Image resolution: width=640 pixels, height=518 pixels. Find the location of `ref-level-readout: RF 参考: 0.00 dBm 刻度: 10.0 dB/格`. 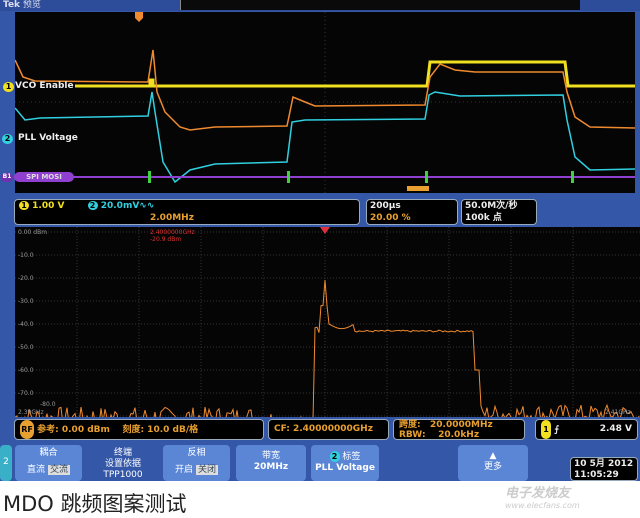

ref-level-readout: RF 参考: 0.00 dBm 刻度: 10.0 dB/格 is located at coordinates (139, 429).